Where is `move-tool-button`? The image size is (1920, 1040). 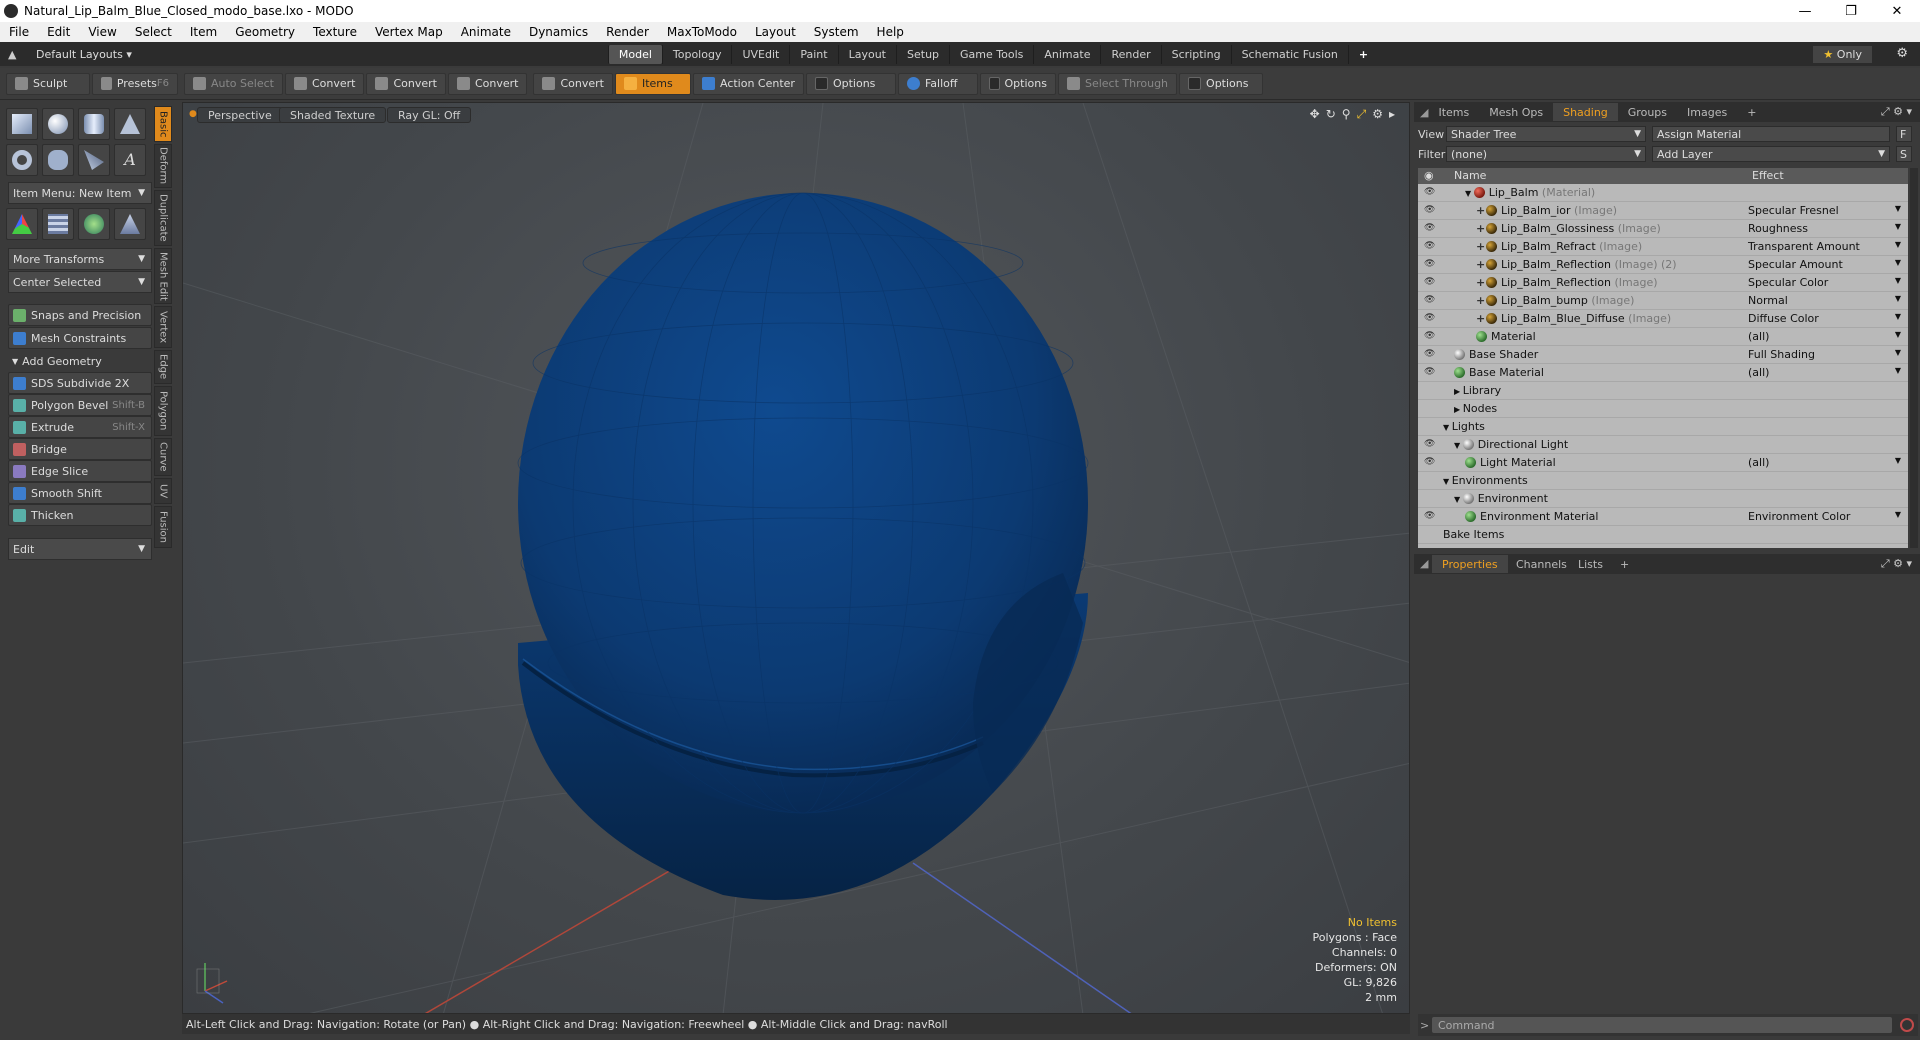
move-tool-button is located at coordinates (22, 224).